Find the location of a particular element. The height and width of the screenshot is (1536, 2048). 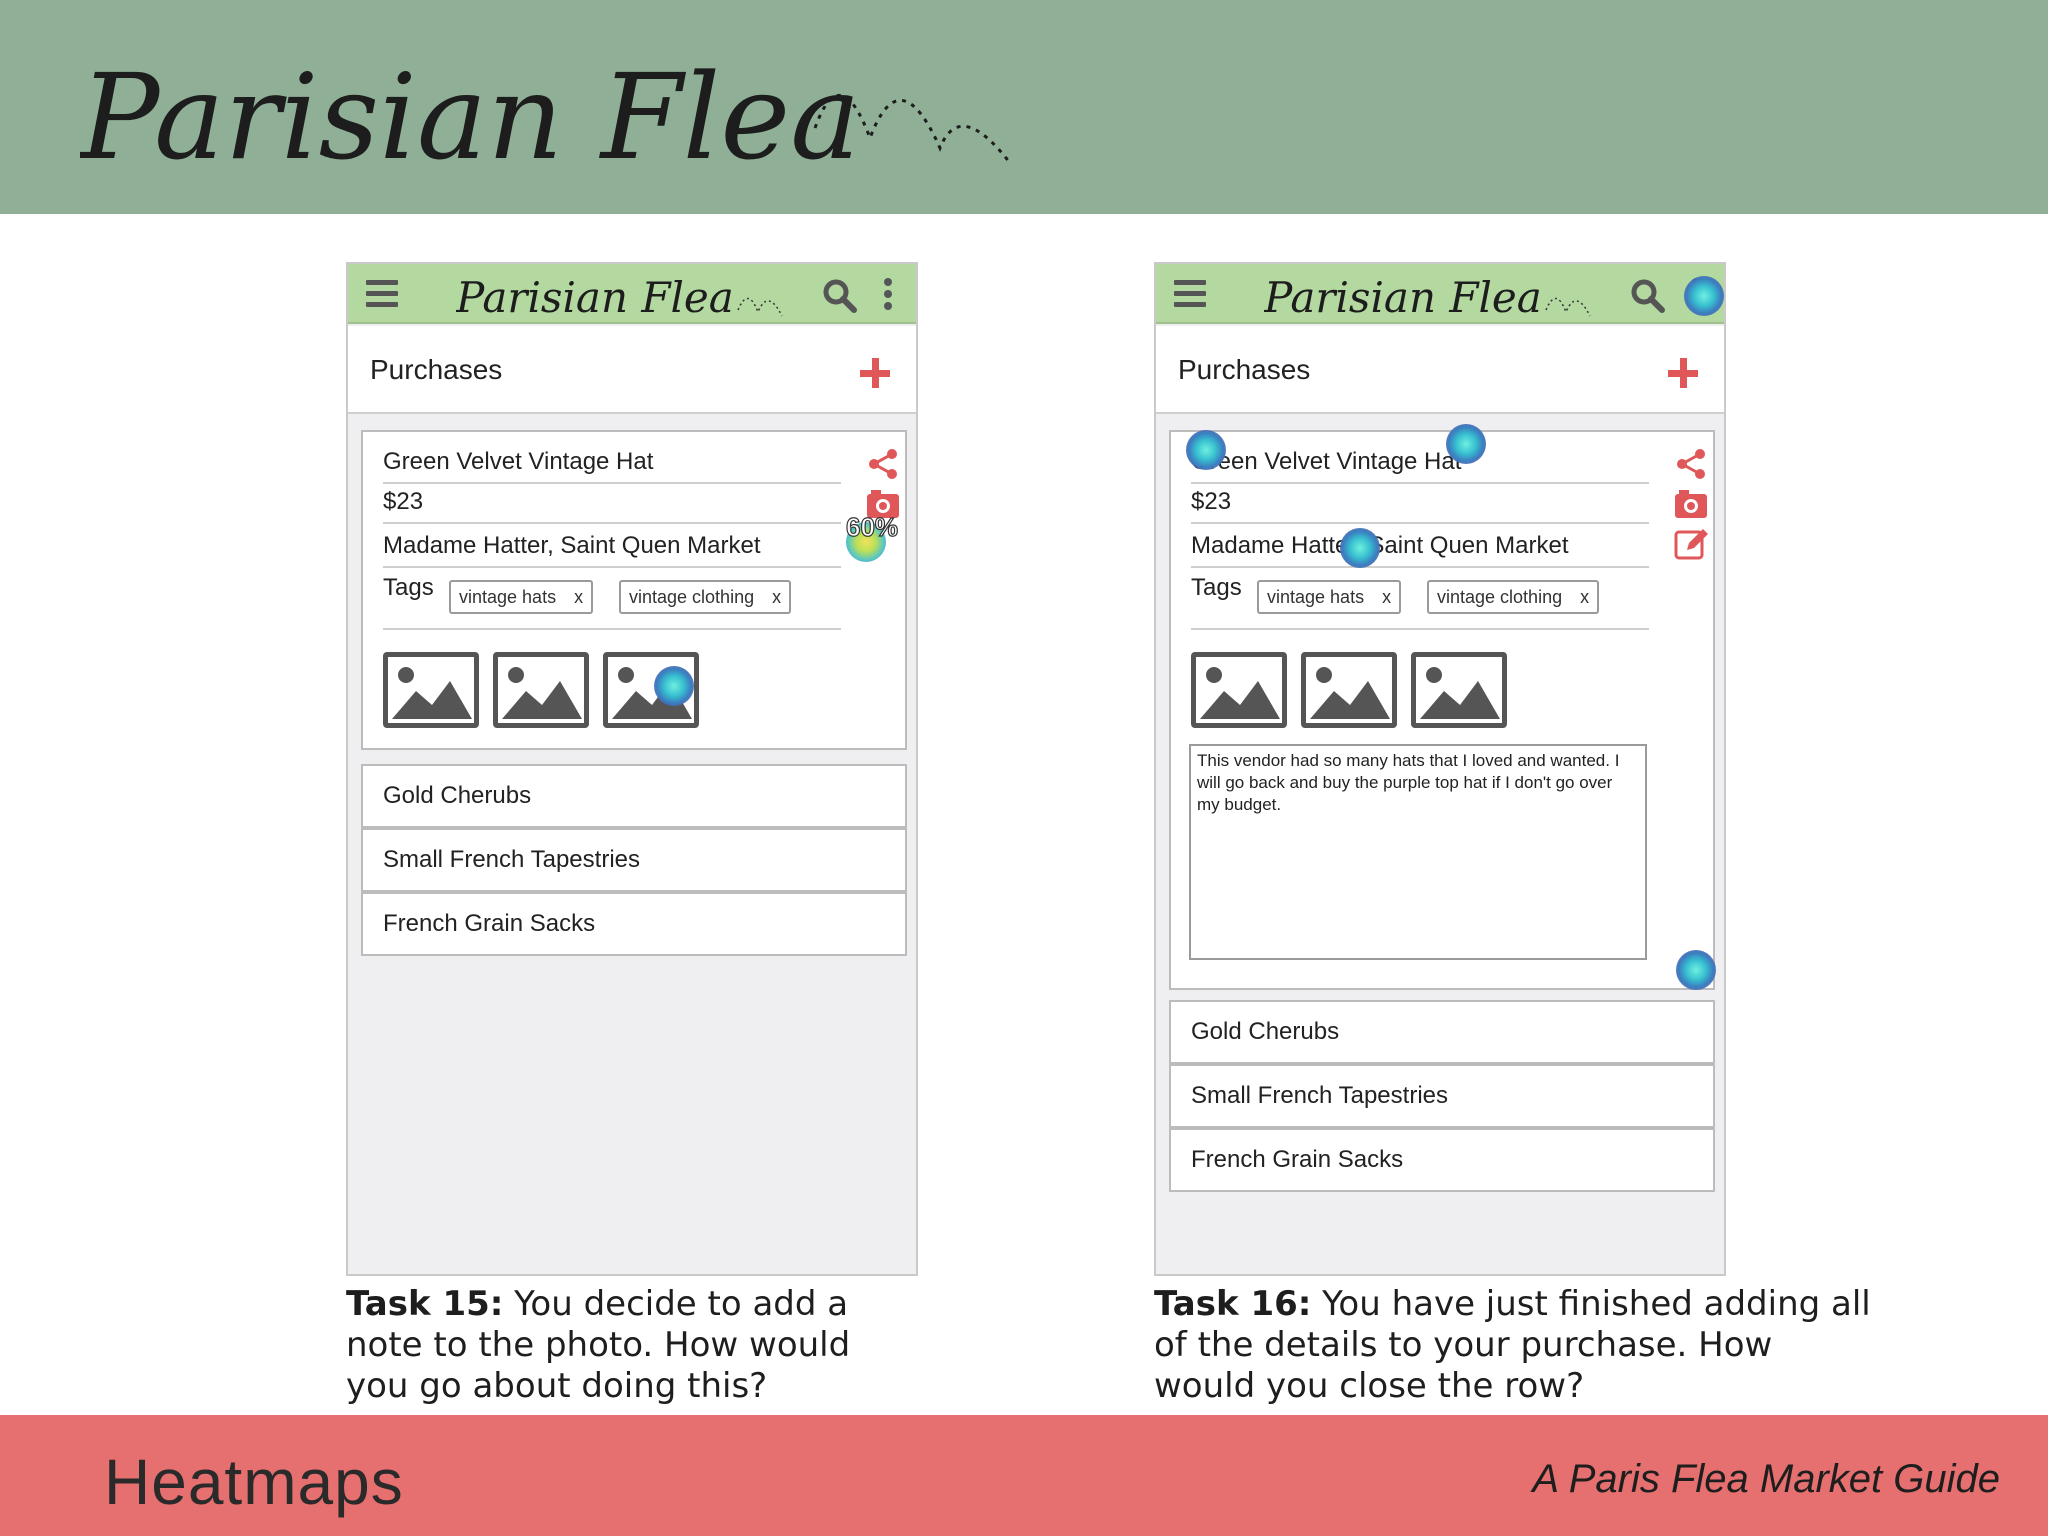

task-number: Task 16: is located at coordinates (1233, 1304).